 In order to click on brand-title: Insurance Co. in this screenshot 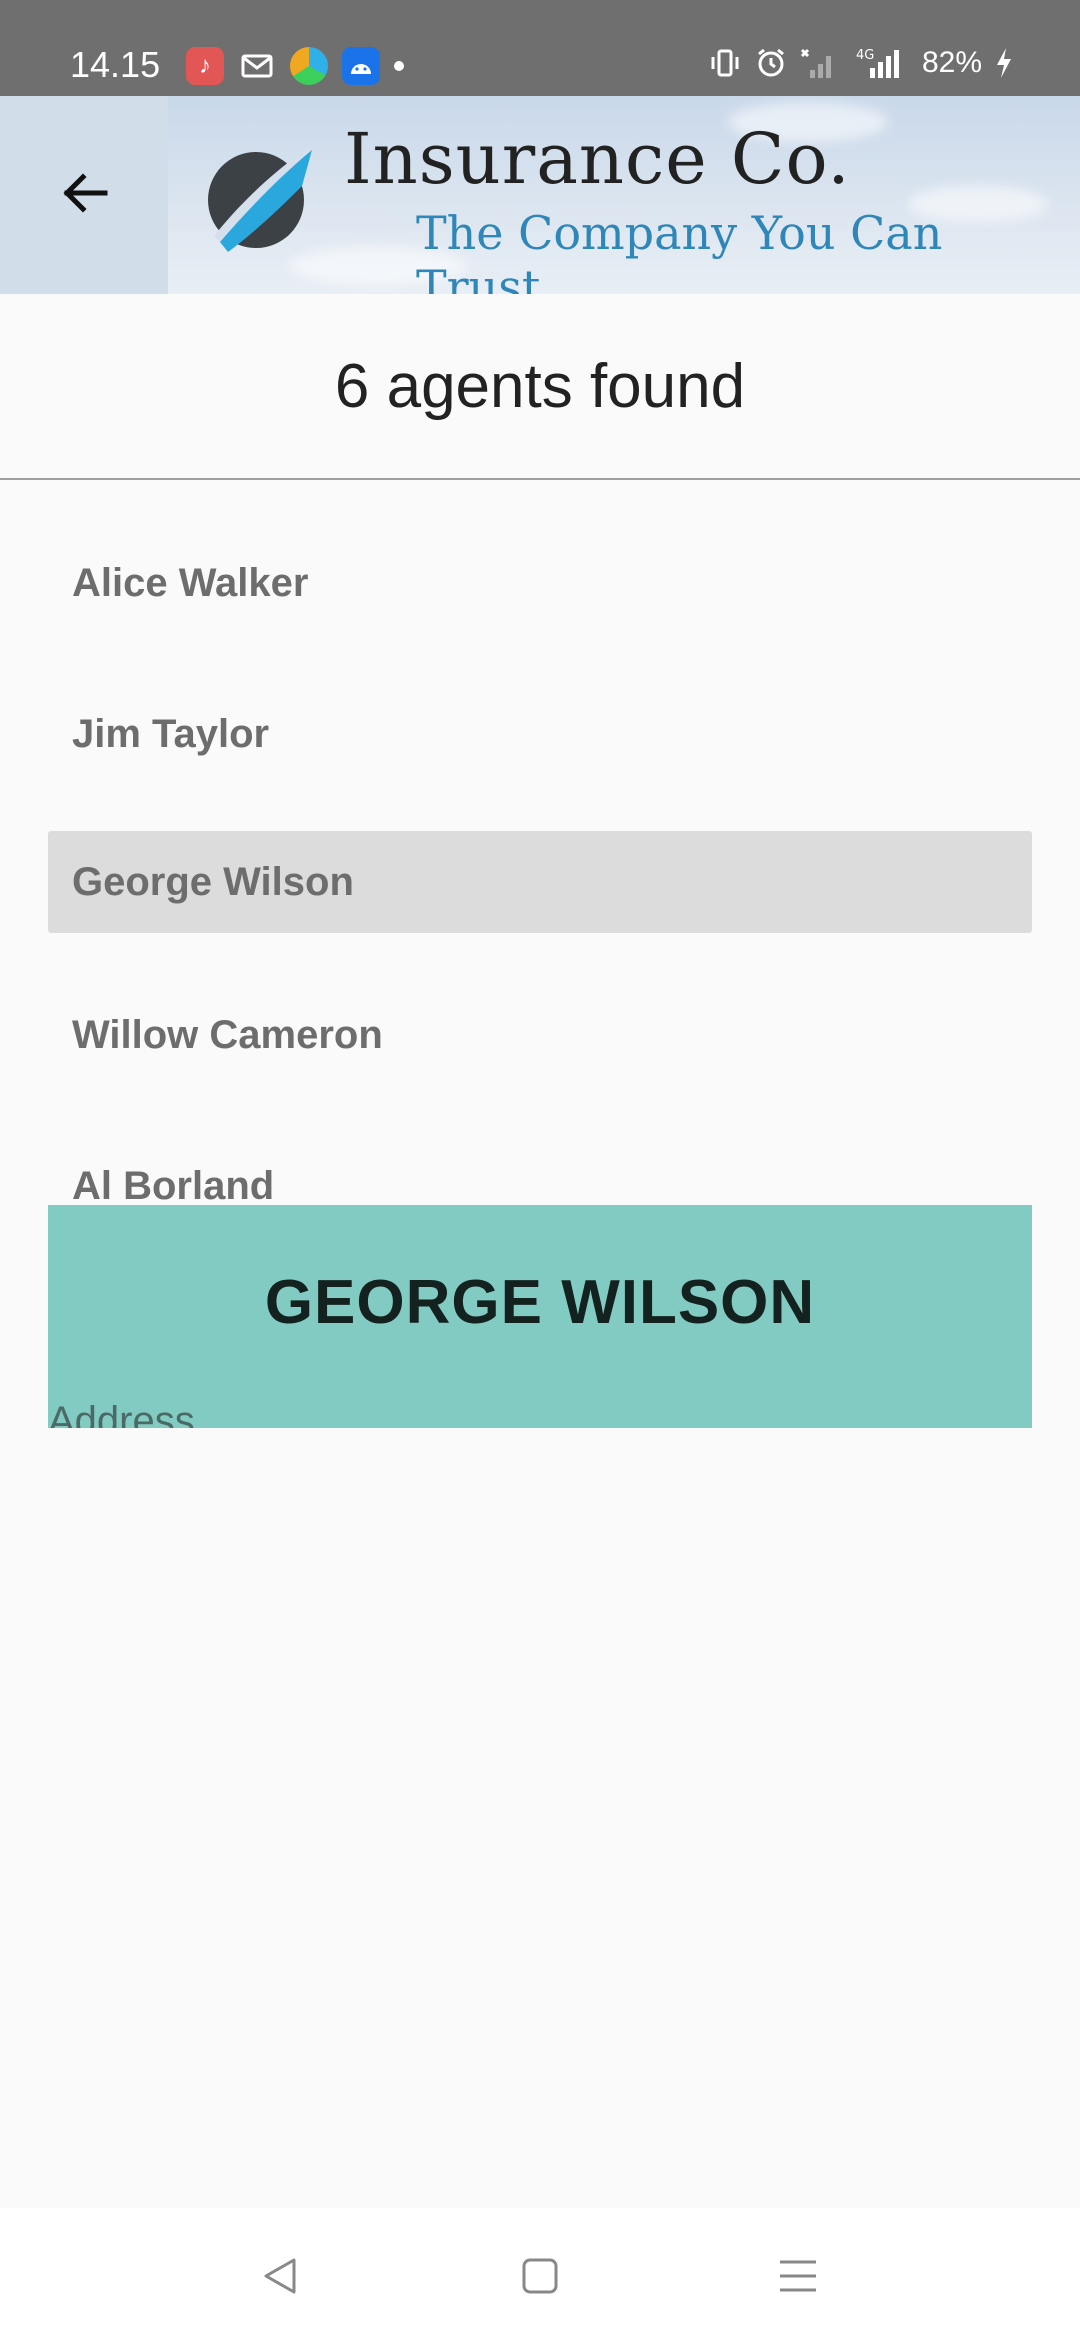, I will do `click(597, 159)`.